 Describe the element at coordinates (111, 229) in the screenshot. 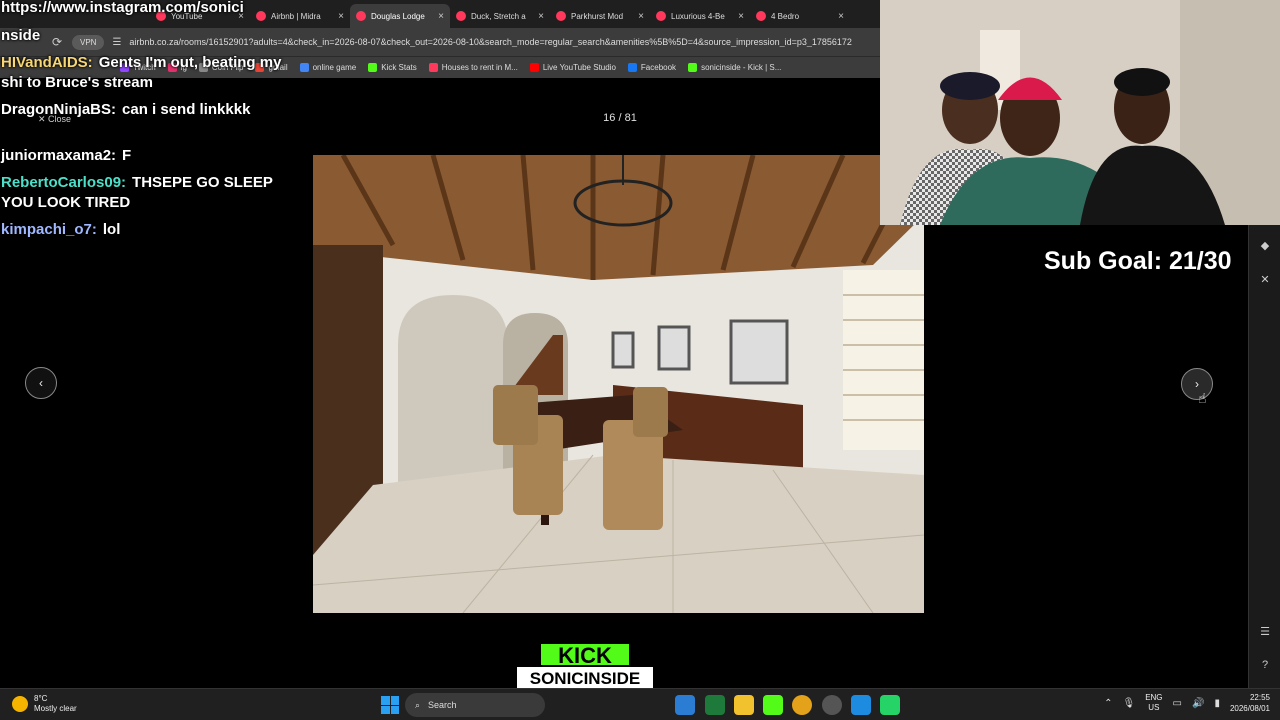

I see `chat-text: lol` at that location.